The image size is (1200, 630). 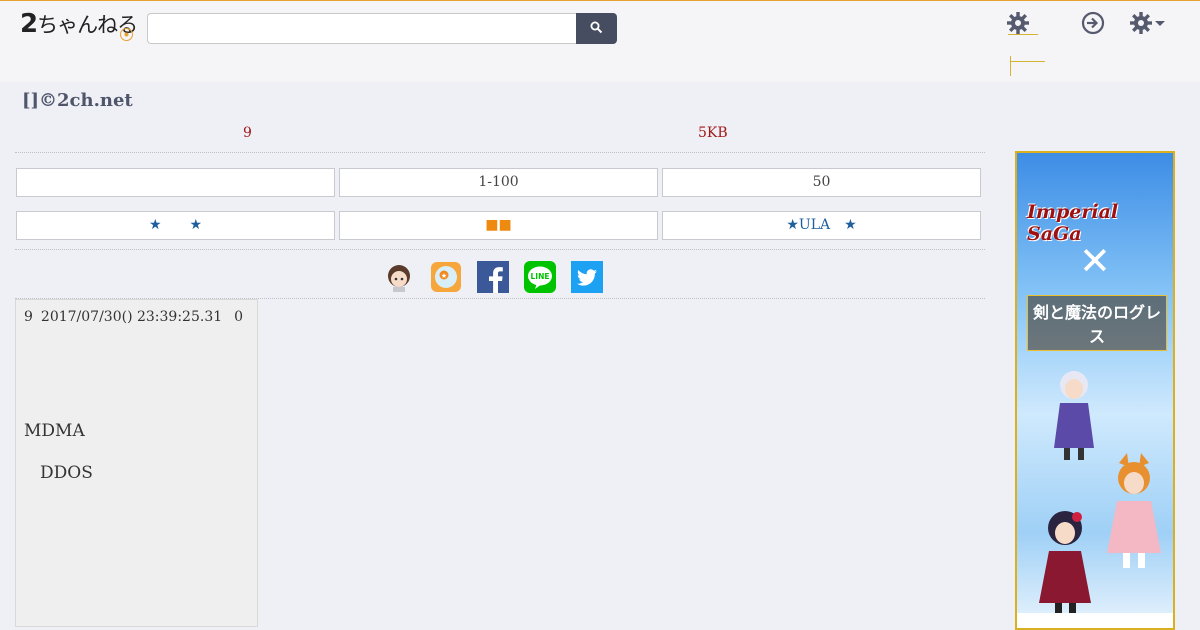 I want to click on ad-cross-graphic: ✕, so click(x=1095, y=261).